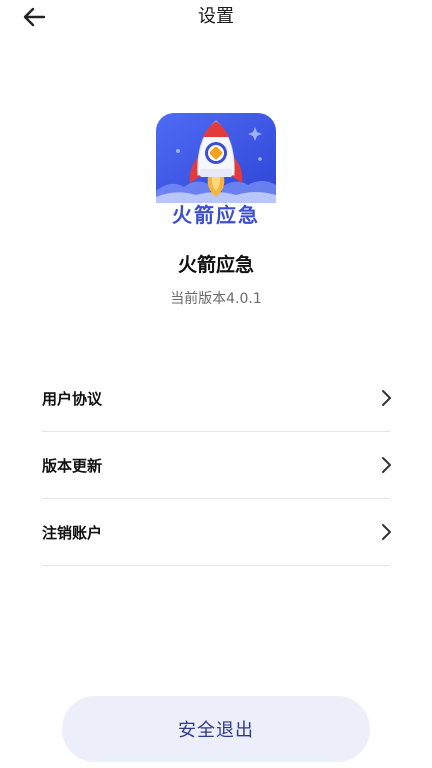 This screenshot has width=432, height=768. I want to click on menu-item-user-agreement: 用户协议, so click(216, 398).